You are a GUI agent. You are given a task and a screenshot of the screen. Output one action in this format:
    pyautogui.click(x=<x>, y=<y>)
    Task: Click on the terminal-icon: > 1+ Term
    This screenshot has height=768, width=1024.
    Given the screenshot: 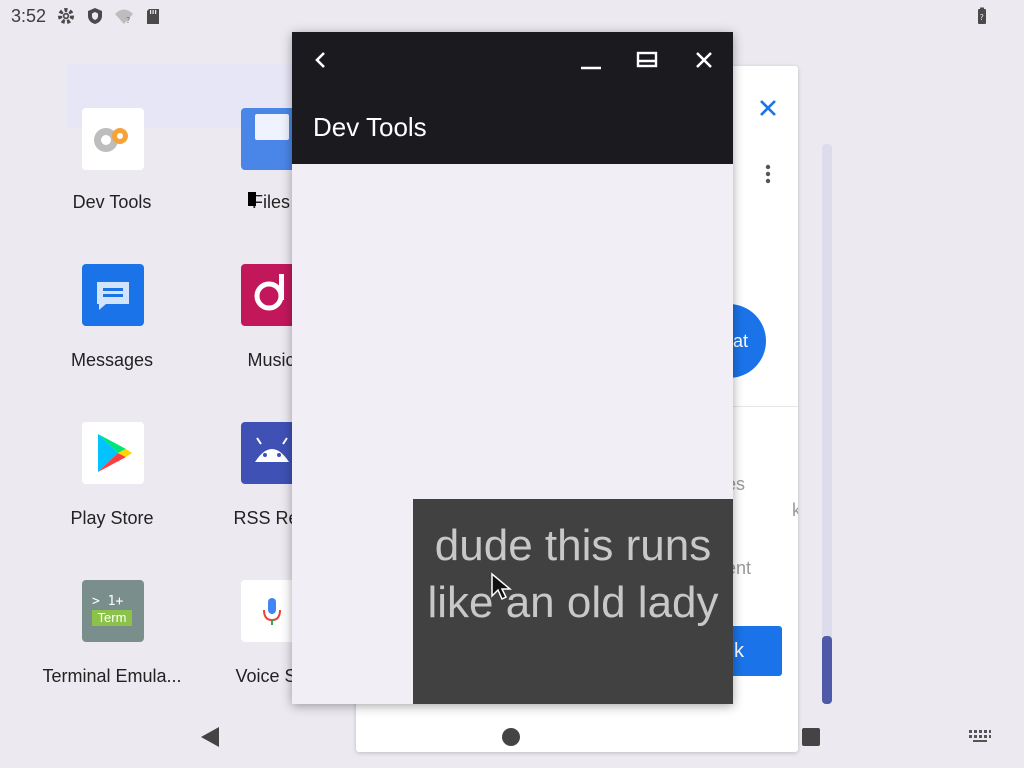 What is the action you would take?
    pyautogui.click(x=113, y=611)
    